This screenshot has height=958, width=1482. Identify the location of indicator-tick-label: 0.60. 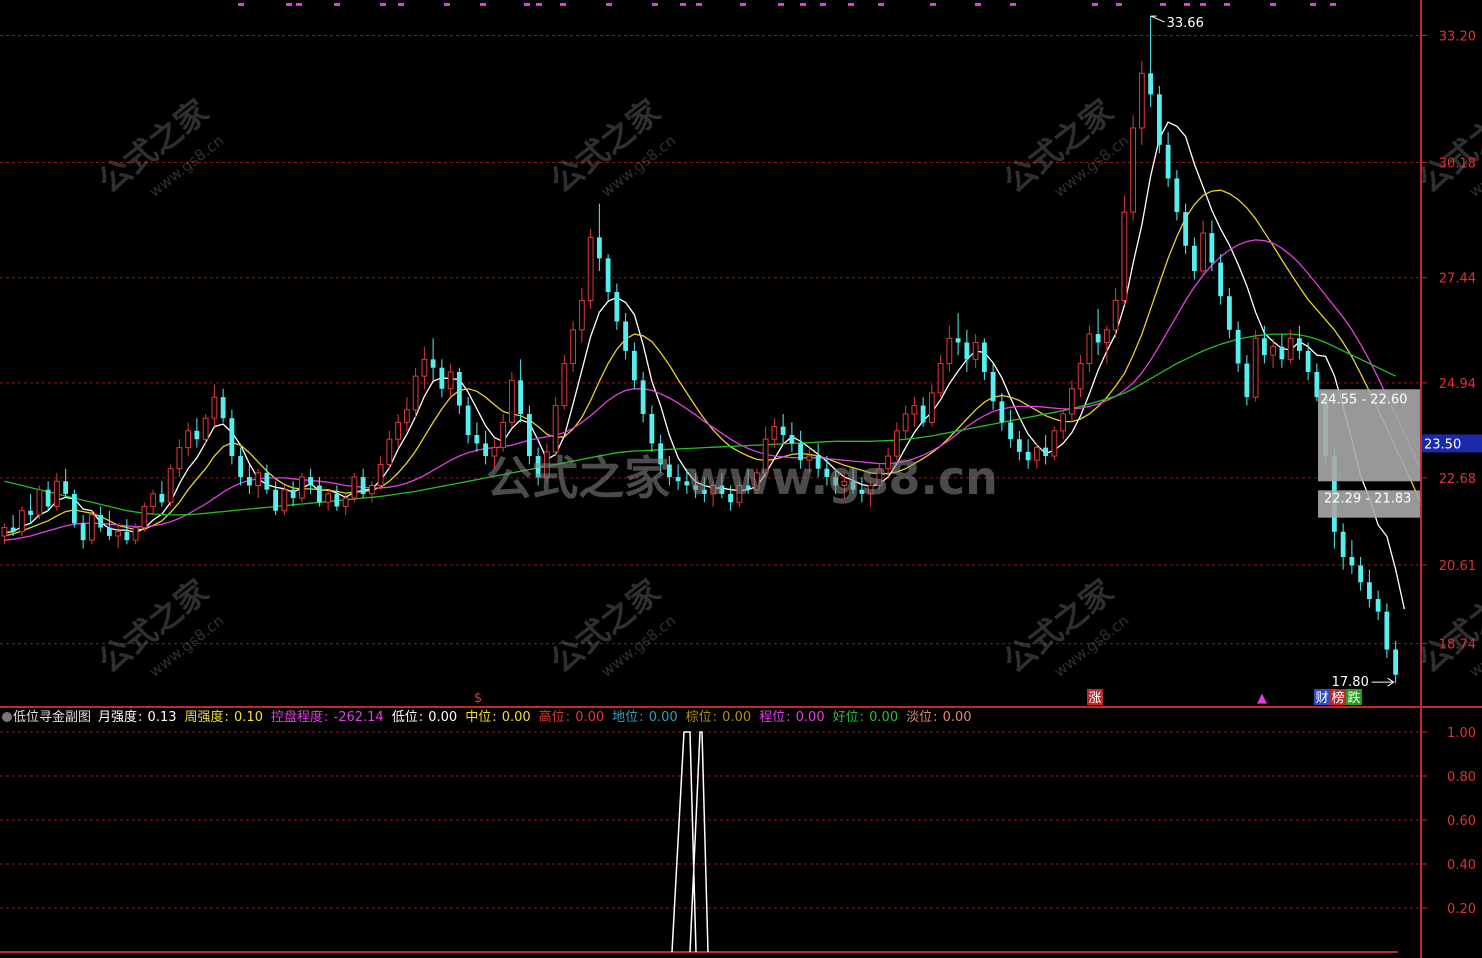
(1461, 821).